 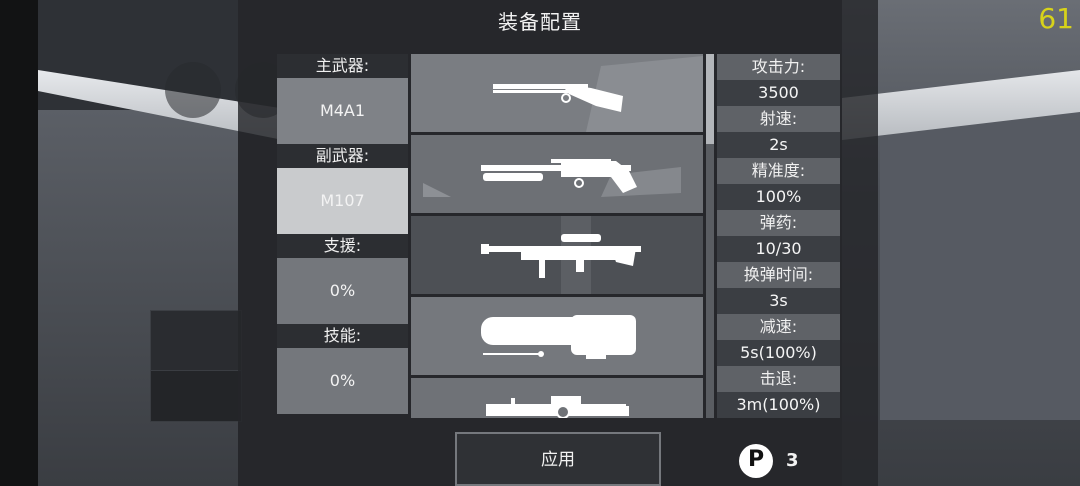 I want to click on sniper-rifle-icon, so click(x=557, y=255).